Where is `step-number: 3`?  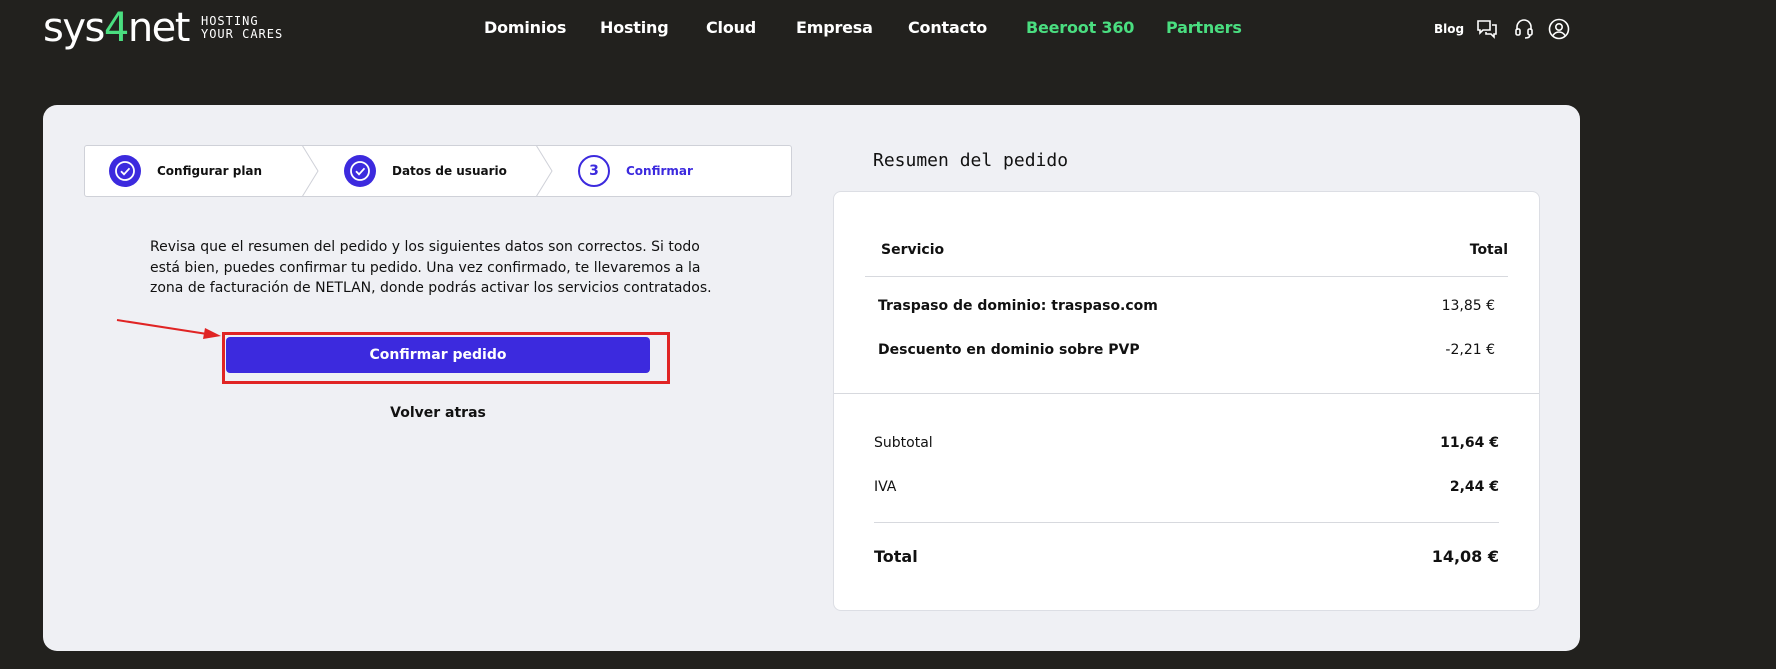
step-number: 3 is located at coordinates (594, 171).